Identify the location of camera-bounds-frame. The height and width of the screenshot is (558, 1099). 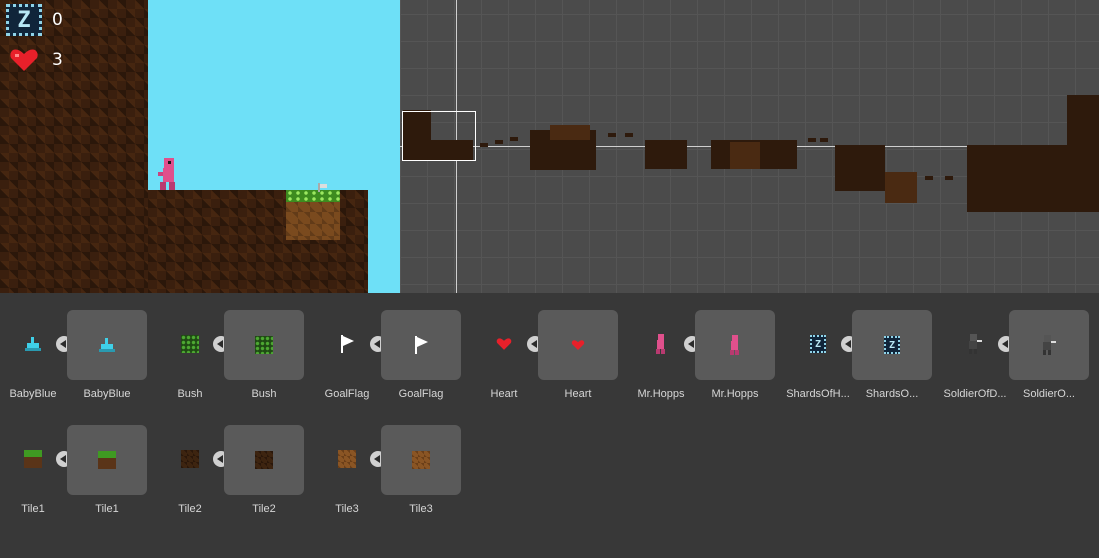
(439, 136).